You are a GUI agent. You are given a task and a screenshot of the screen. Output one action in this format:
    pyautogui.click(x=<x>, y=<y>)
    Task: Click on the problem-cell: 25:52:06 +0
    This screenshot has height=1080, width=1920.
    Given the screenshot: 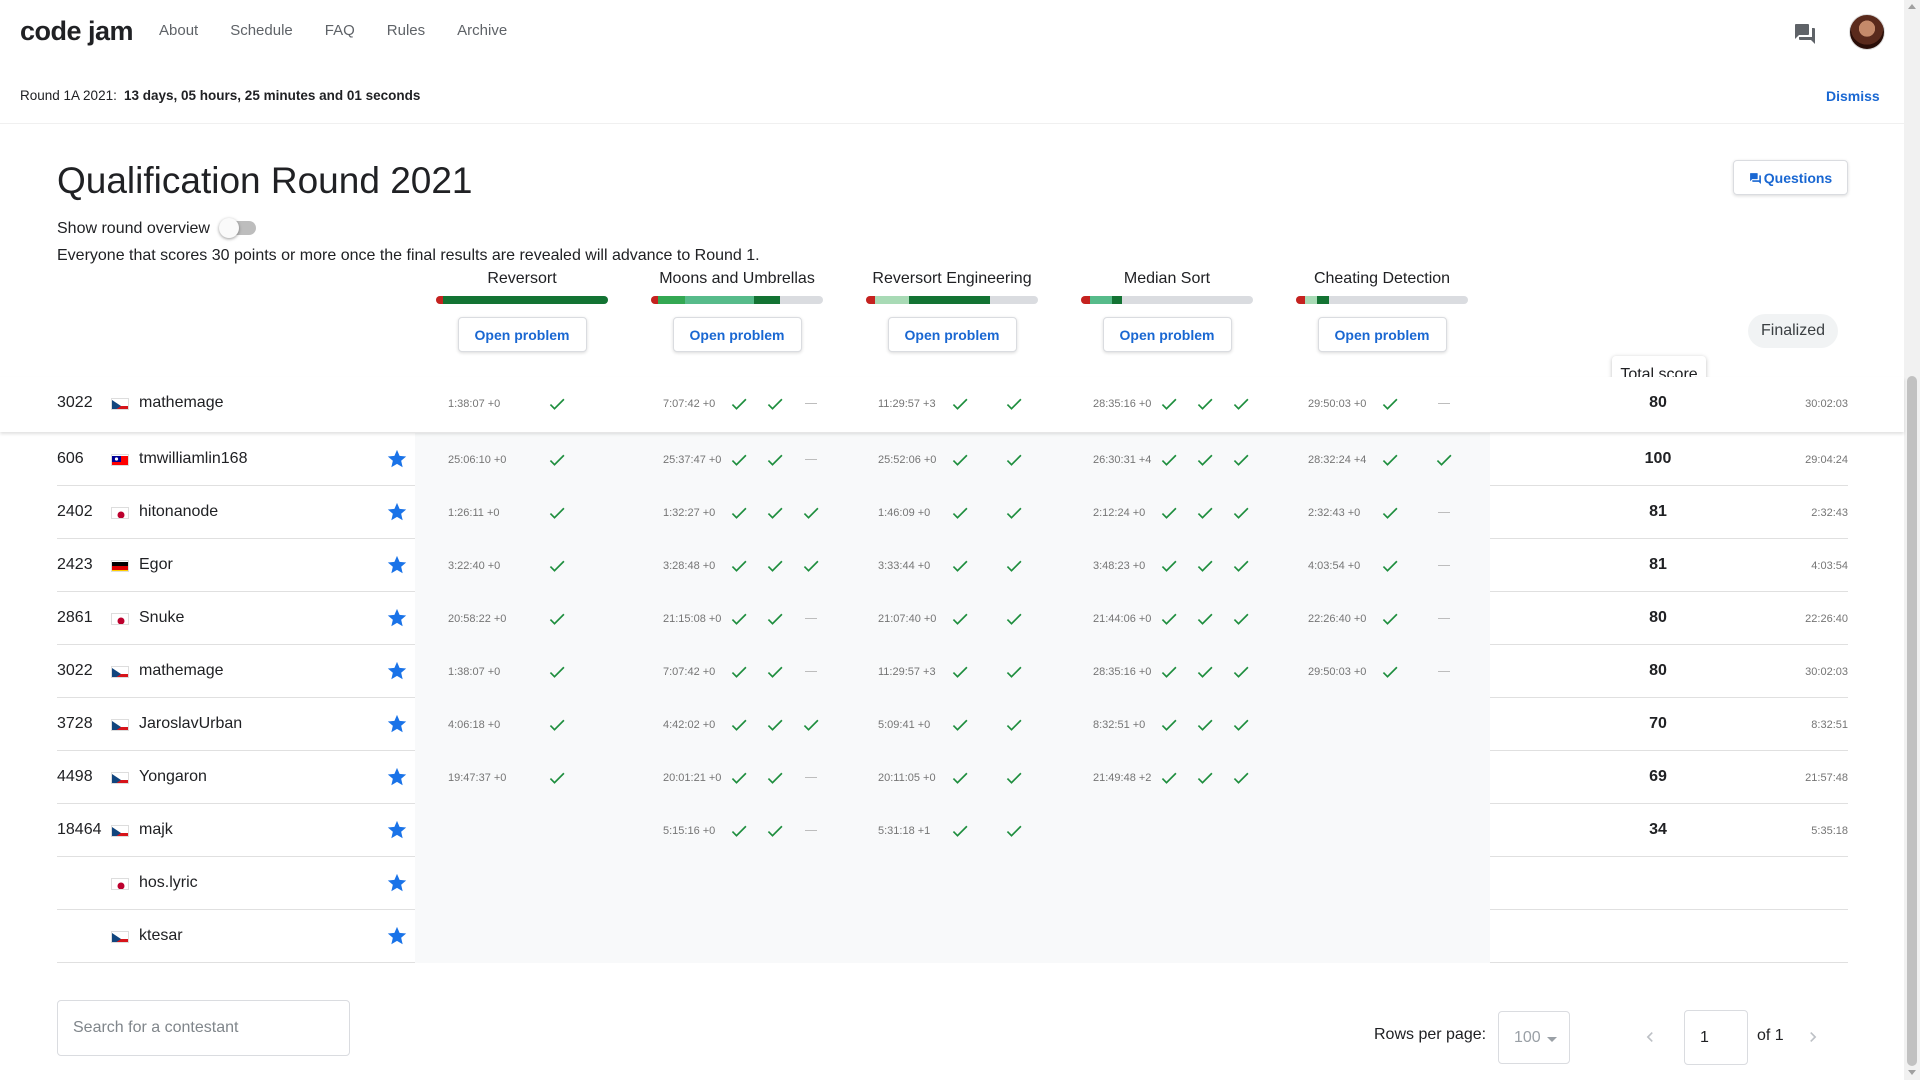 What is the action you would take?
    pyautogui.click(x=952, y=459)
    